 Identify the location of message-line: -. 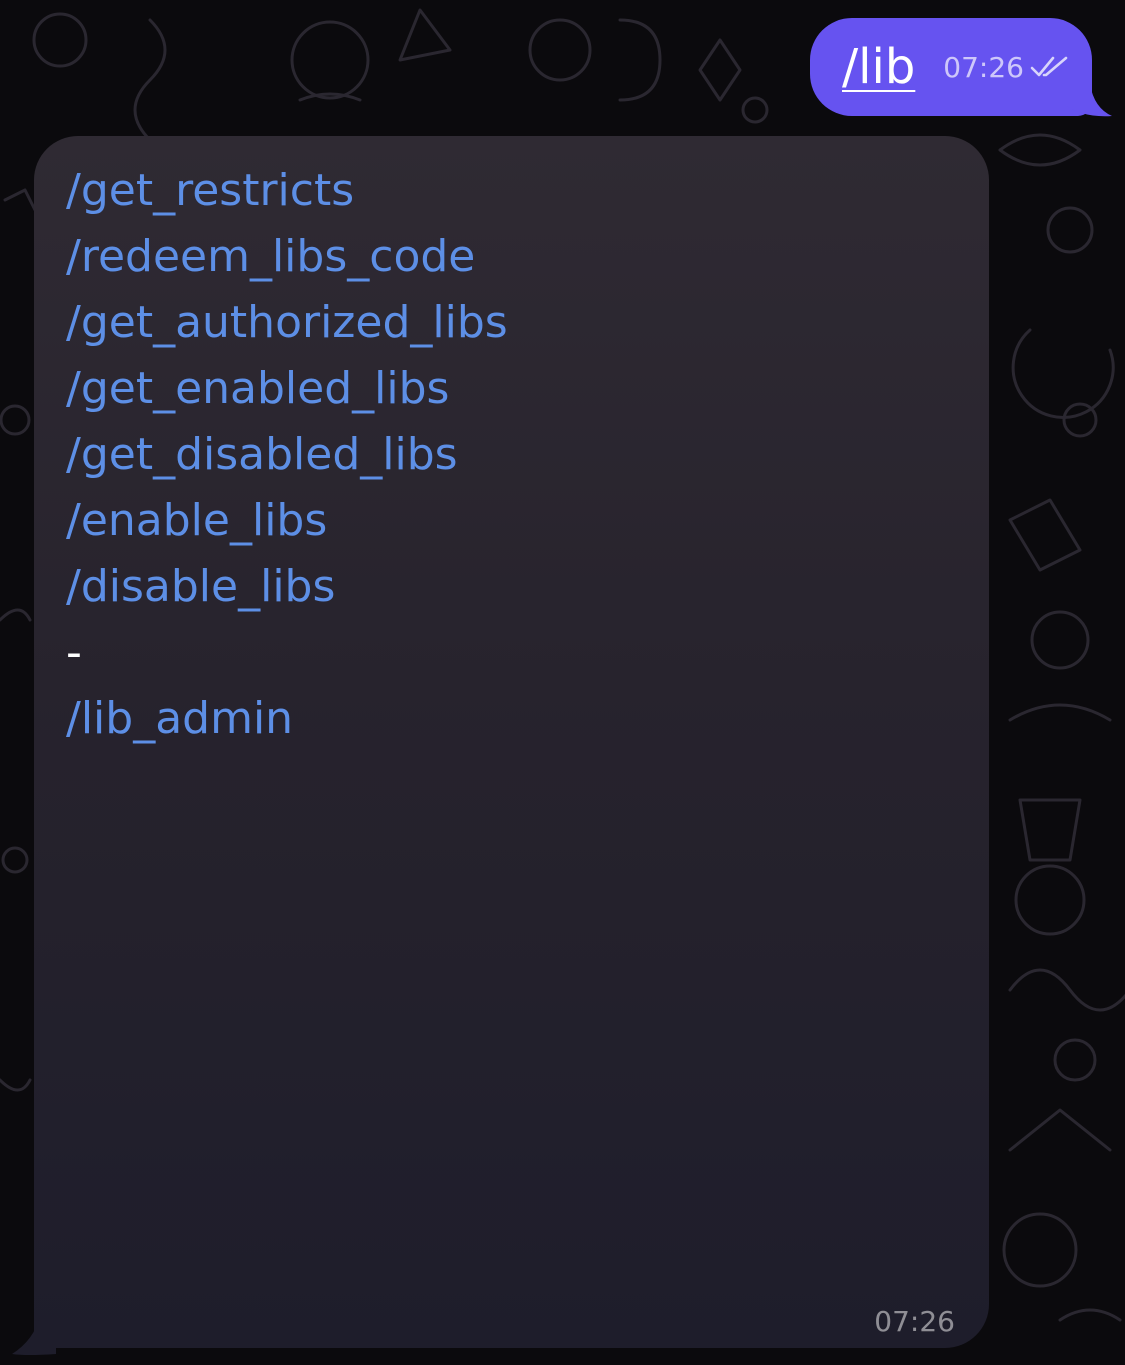
(510, 653).